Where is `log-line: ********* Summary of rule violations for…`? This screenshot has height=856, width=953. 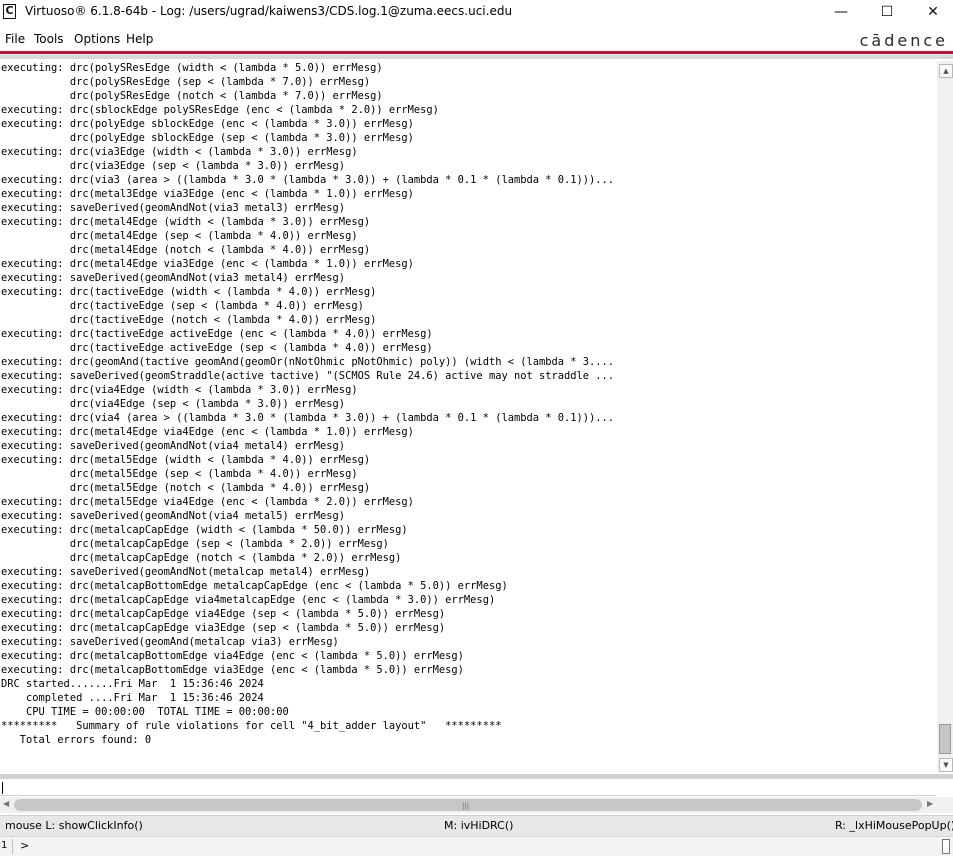
log-line: ********* Summary of rule violations for… is located at coordinates (251, 726).